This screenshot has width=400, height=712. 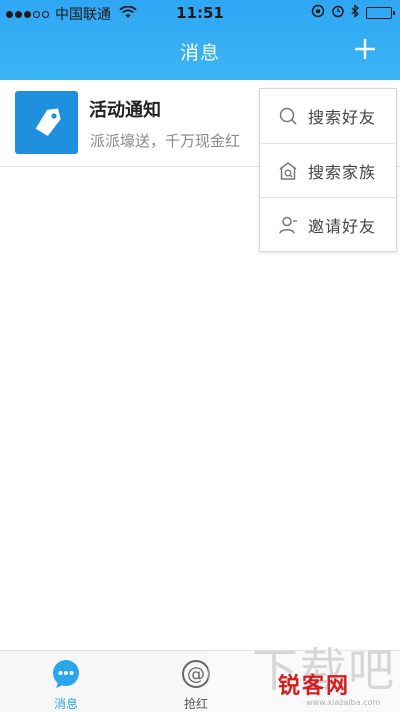 I want to click on menu-item-label: 搜索好友, so click(x=342, y=117).